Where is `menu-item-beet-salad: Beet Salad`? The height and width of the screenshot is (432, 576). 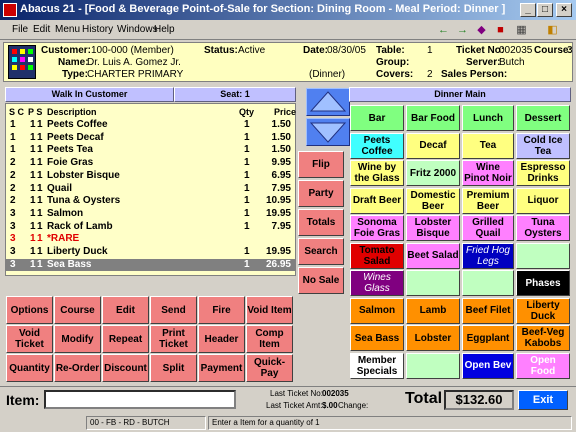 menu-item-beet-salad: Beet Salad is located at coordinates (433, 255).